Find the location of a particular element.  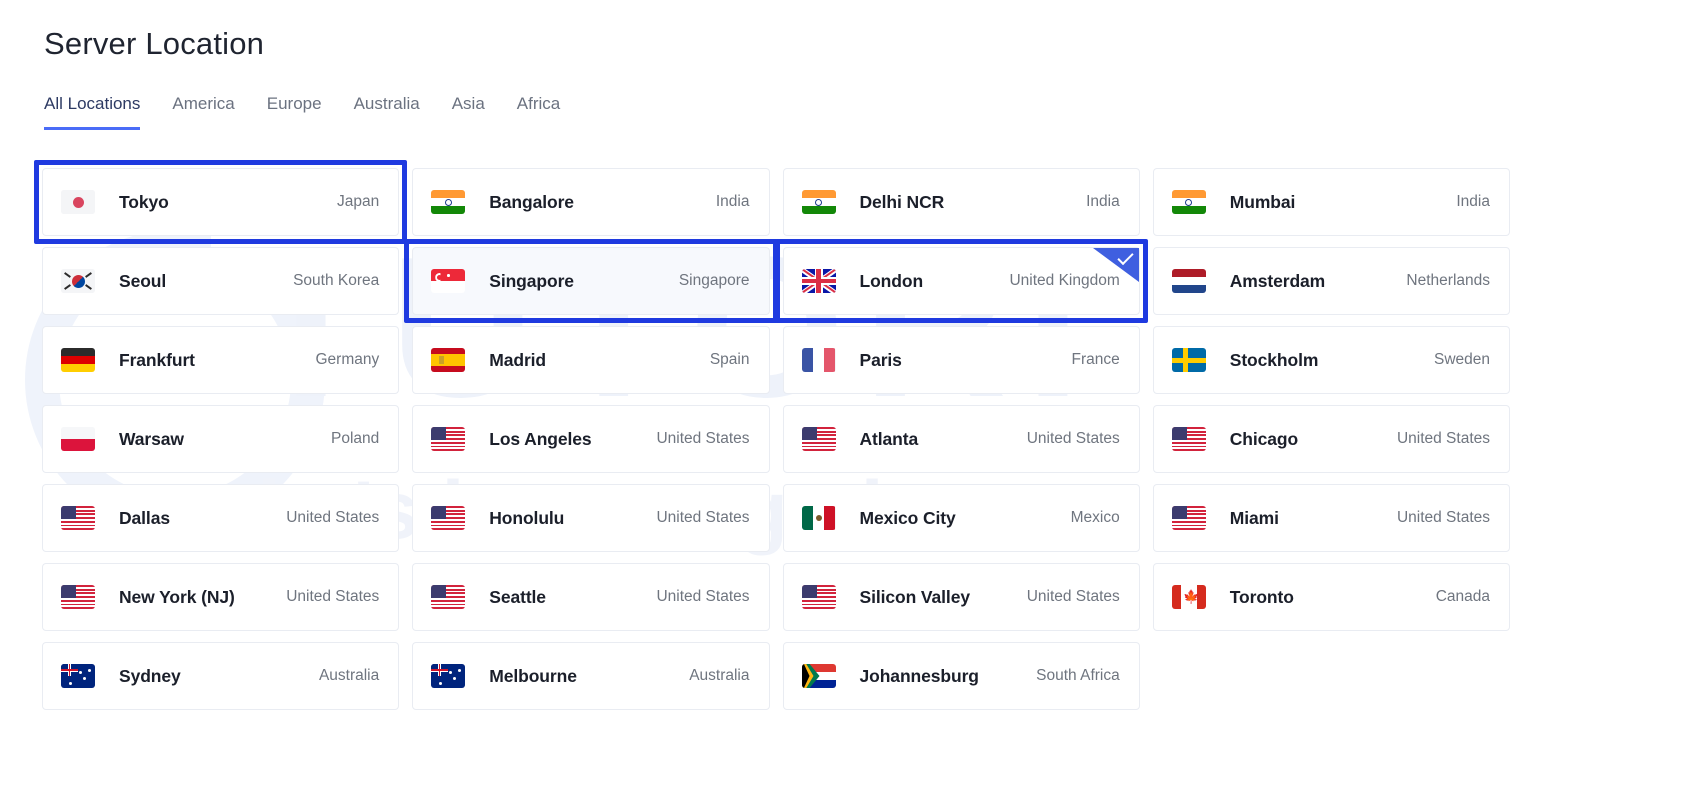

flag-kr-icon is located at coordinates (78, 281).